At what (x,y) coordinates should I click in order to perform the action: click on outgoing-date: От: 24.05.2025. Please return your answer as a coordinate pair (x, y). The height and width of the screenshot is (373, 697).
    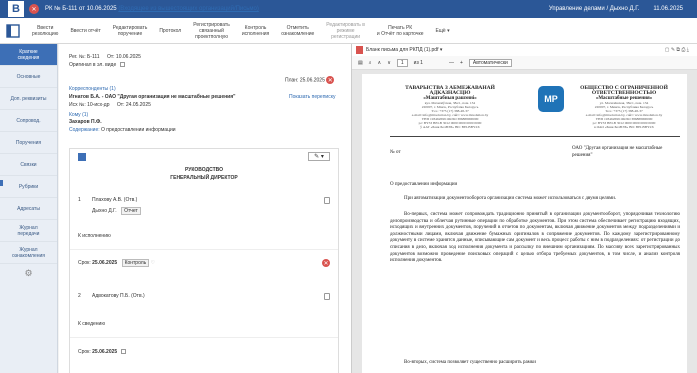
    Looking at the image, I should click on (133, 105).